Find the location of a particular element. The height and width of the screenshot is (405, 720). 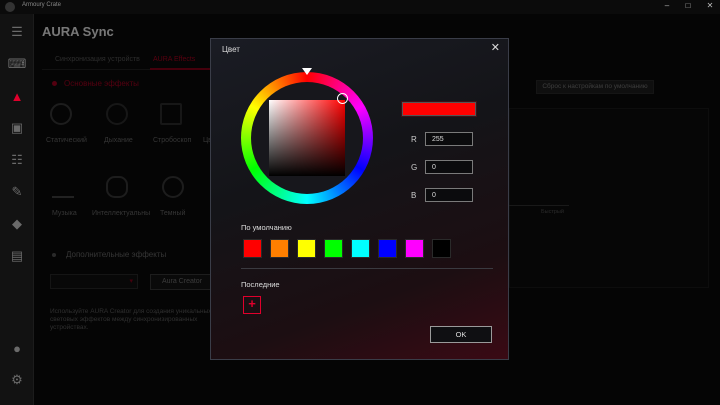

minimize-button: – is located at coordinates (667, 5).